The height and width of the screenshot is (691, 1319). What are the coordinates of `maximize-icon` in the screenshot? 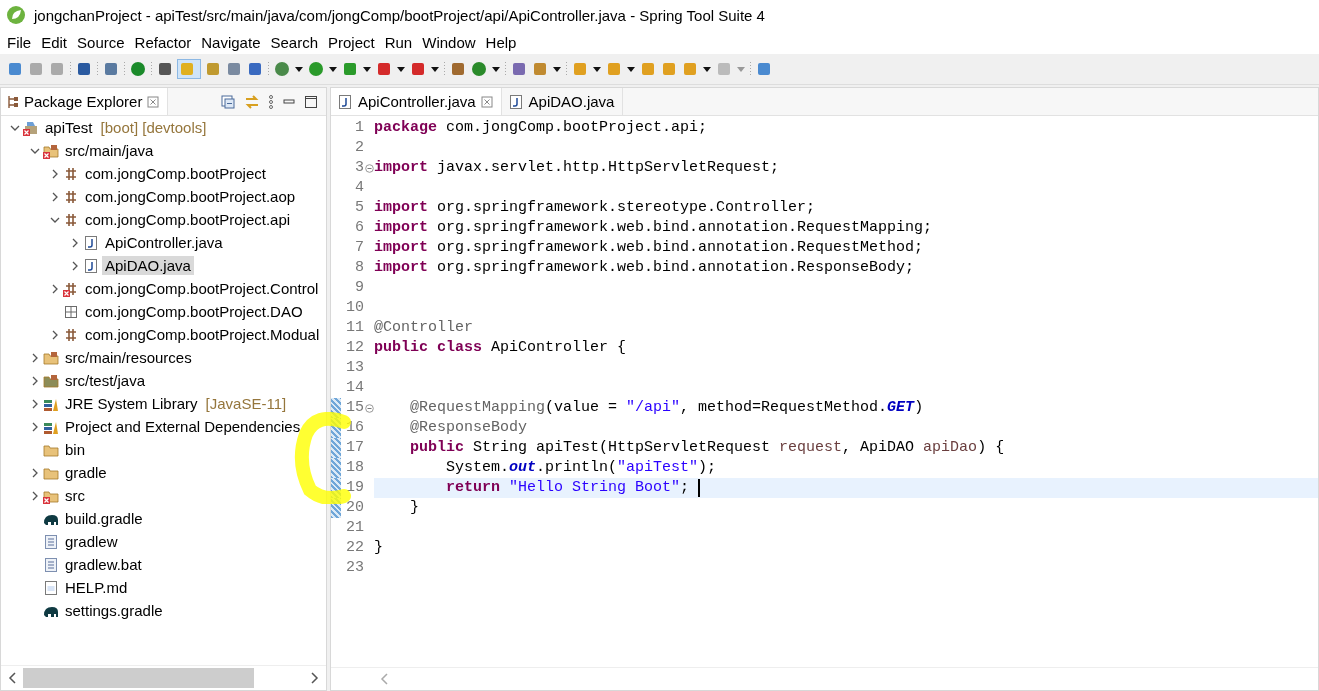 It's located at (311, 101).